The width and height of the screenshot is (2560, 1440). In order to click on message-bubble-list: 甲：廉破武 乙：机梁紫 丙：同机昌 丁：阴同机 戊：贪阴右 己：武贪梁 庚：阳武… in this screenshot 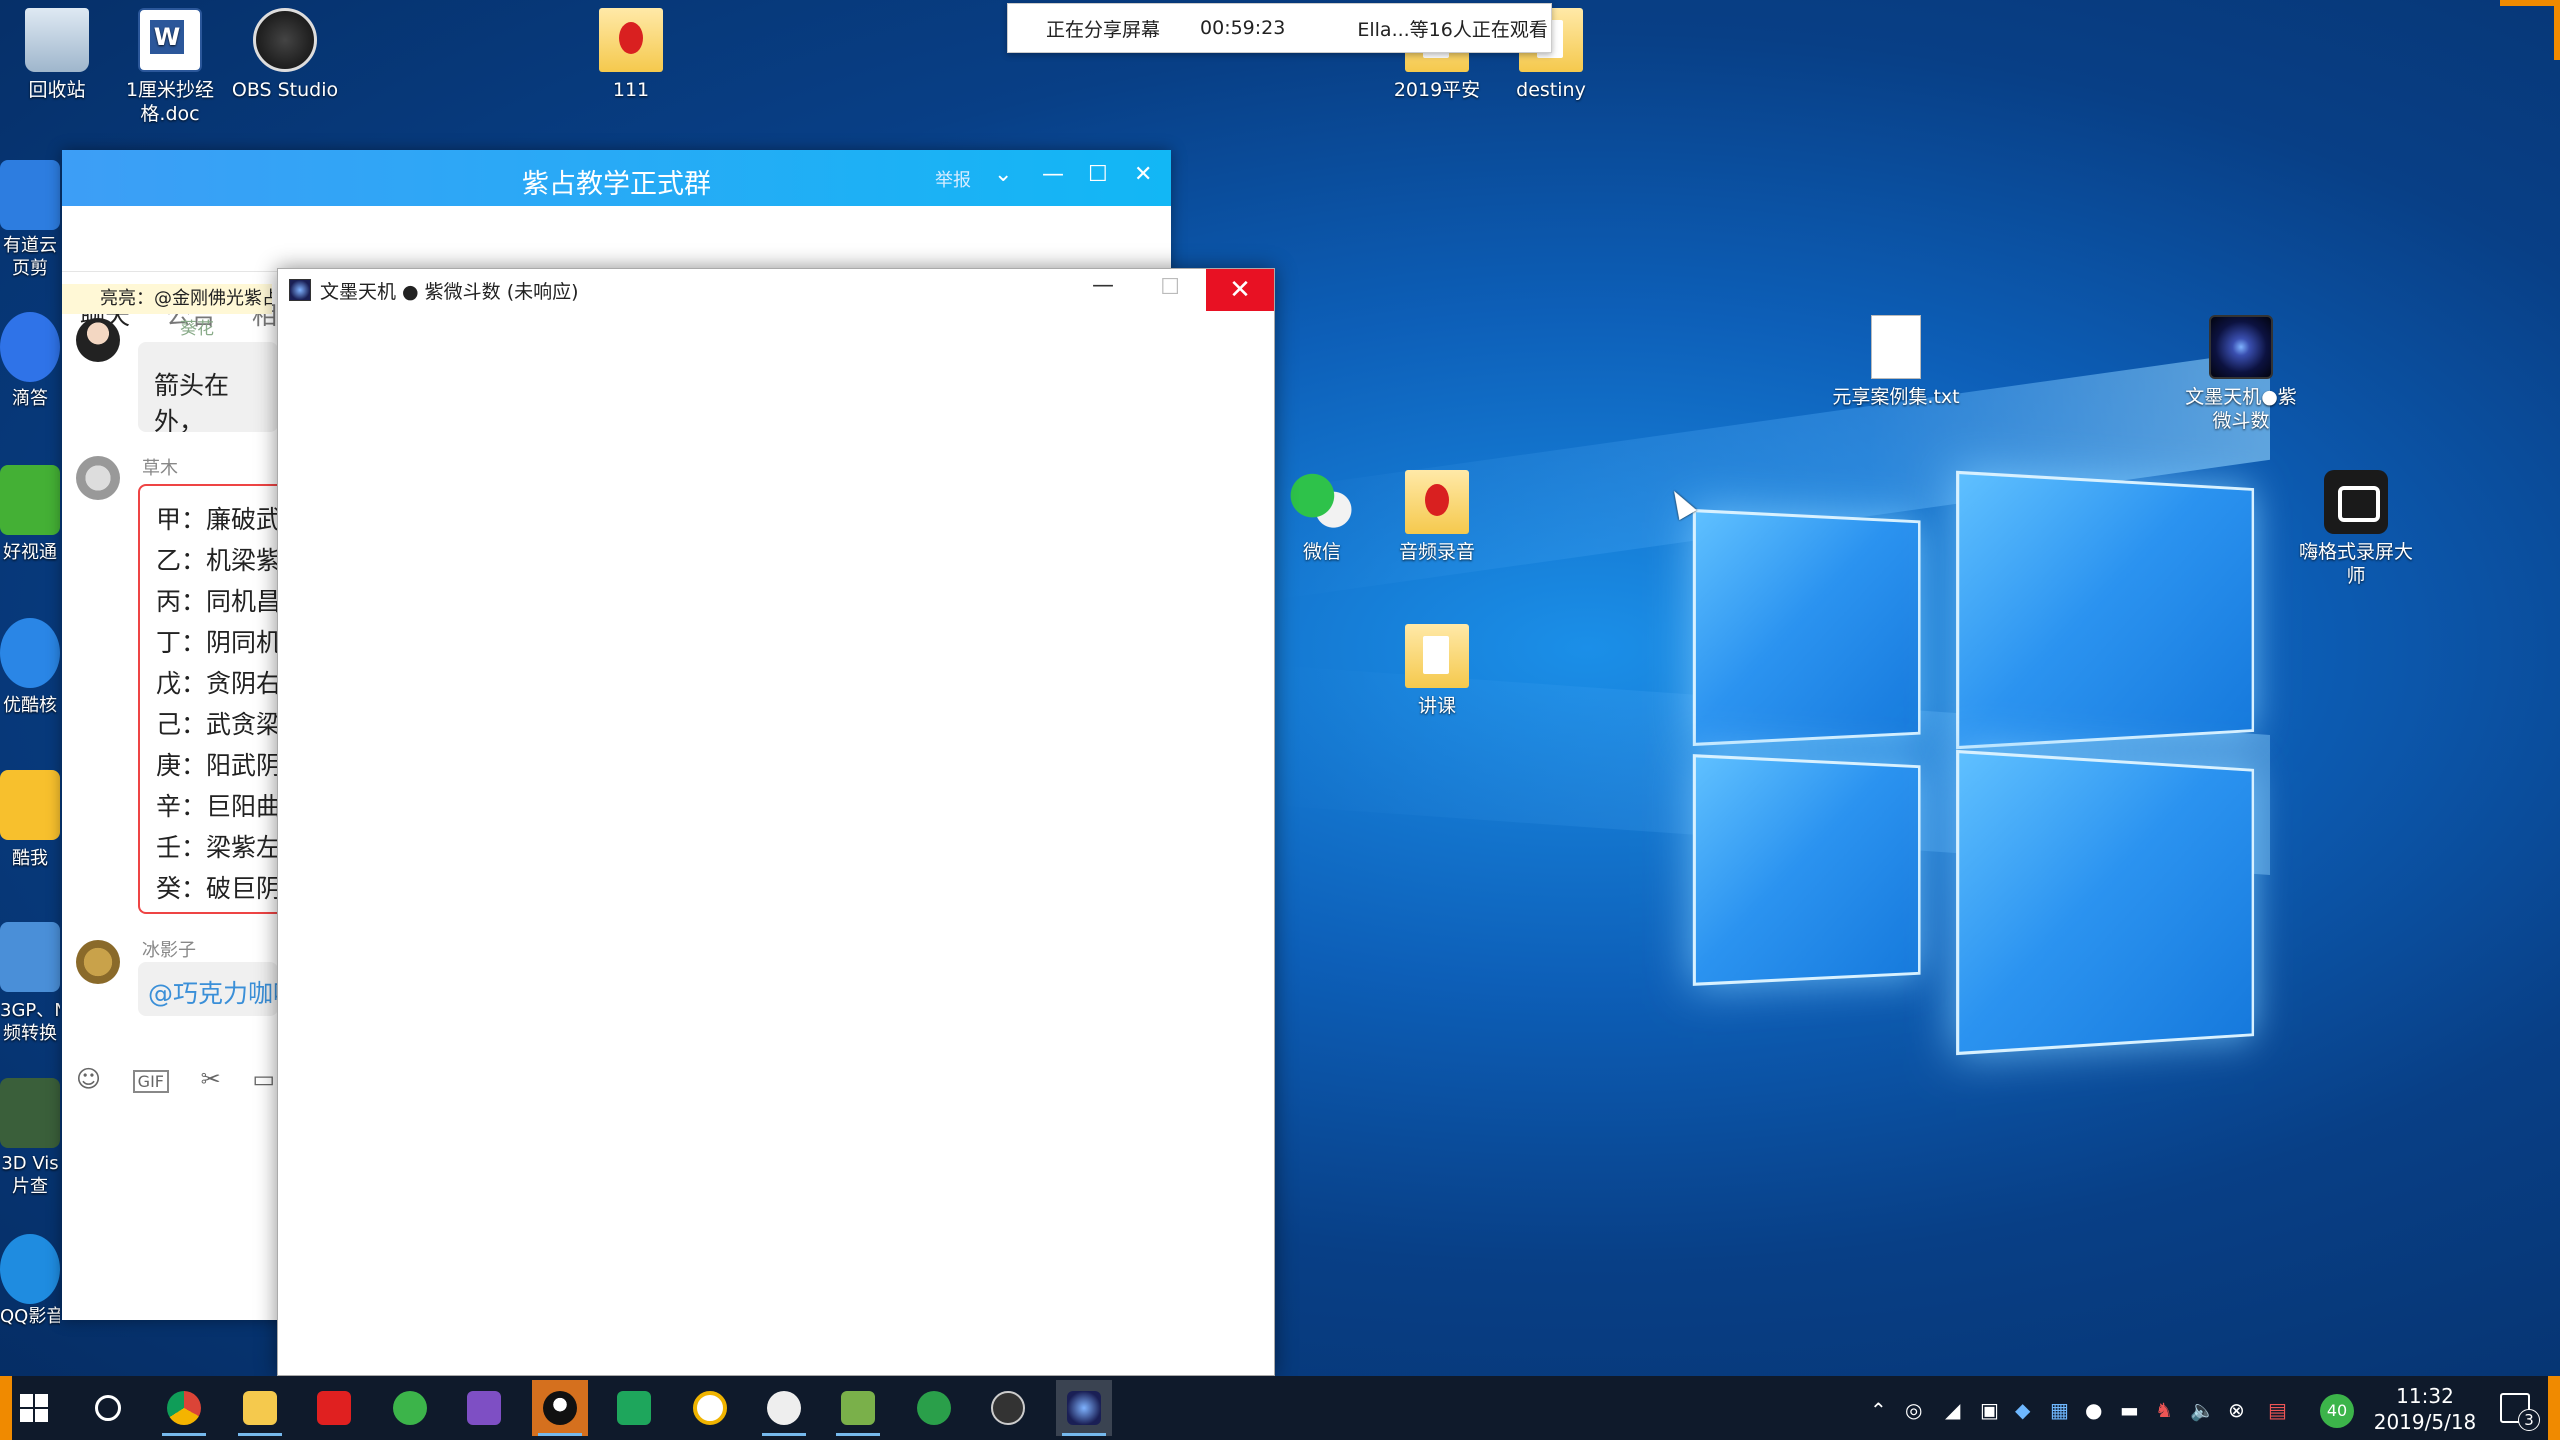, I will do `click(208, 699)`.